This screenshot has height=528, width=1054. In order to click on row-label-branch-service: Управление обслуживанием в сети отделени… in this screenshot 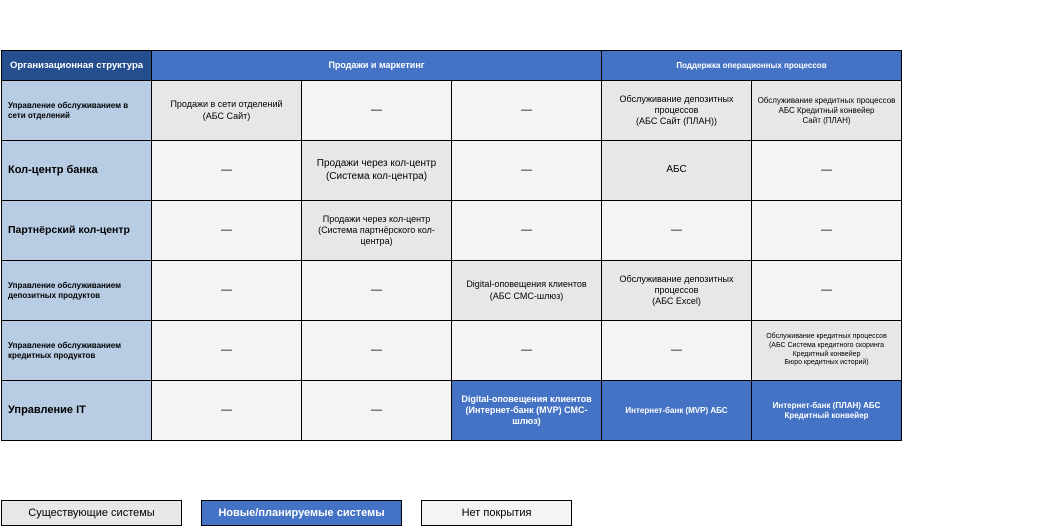, I will do `click(76, 110)`.